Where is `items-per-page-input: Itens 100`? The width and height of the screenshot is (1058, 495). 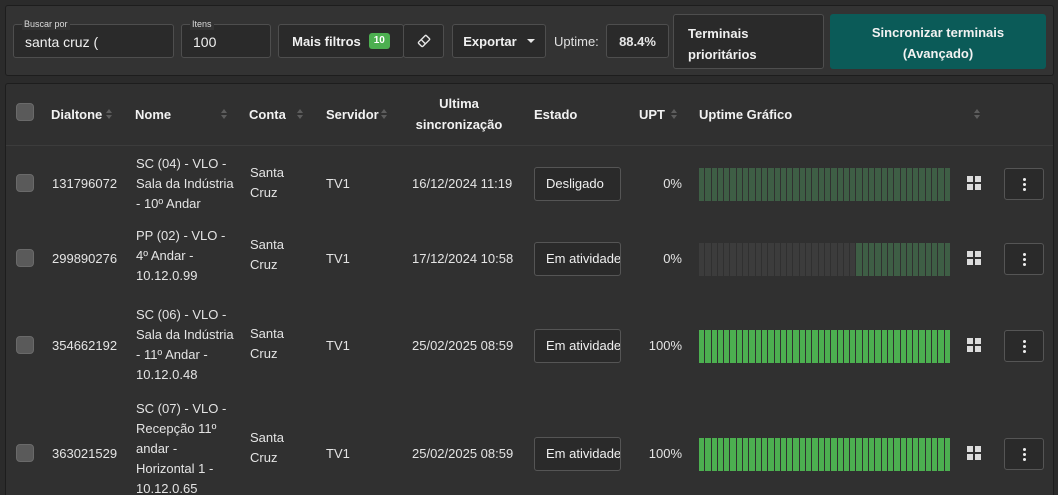
items-per-page-input: Itens 100 is located at coordinates (226, 38).